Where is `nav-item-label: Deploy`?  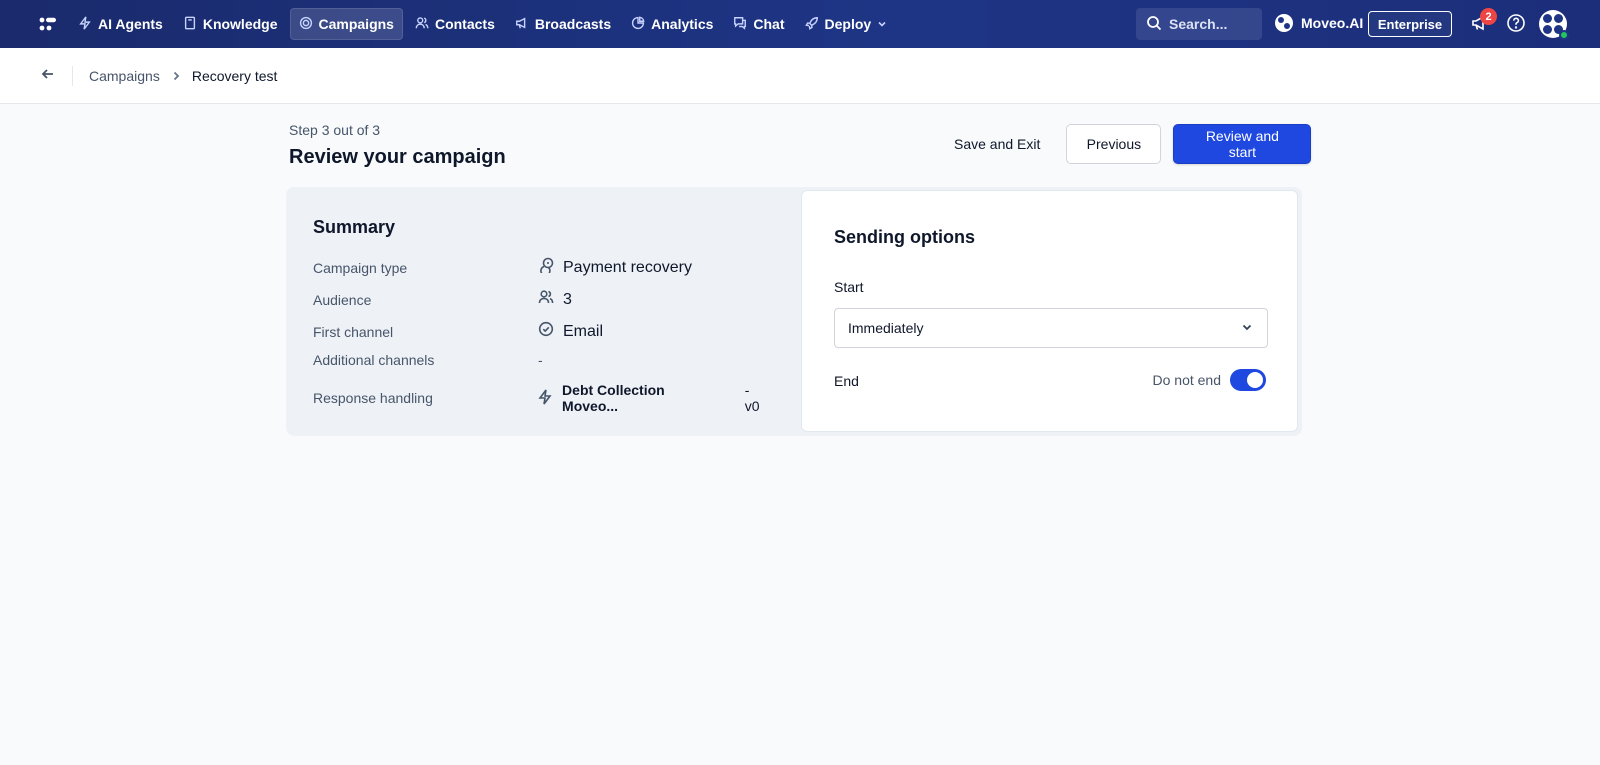
nav-item-label: Deploy is located at coordinates (848, 24).